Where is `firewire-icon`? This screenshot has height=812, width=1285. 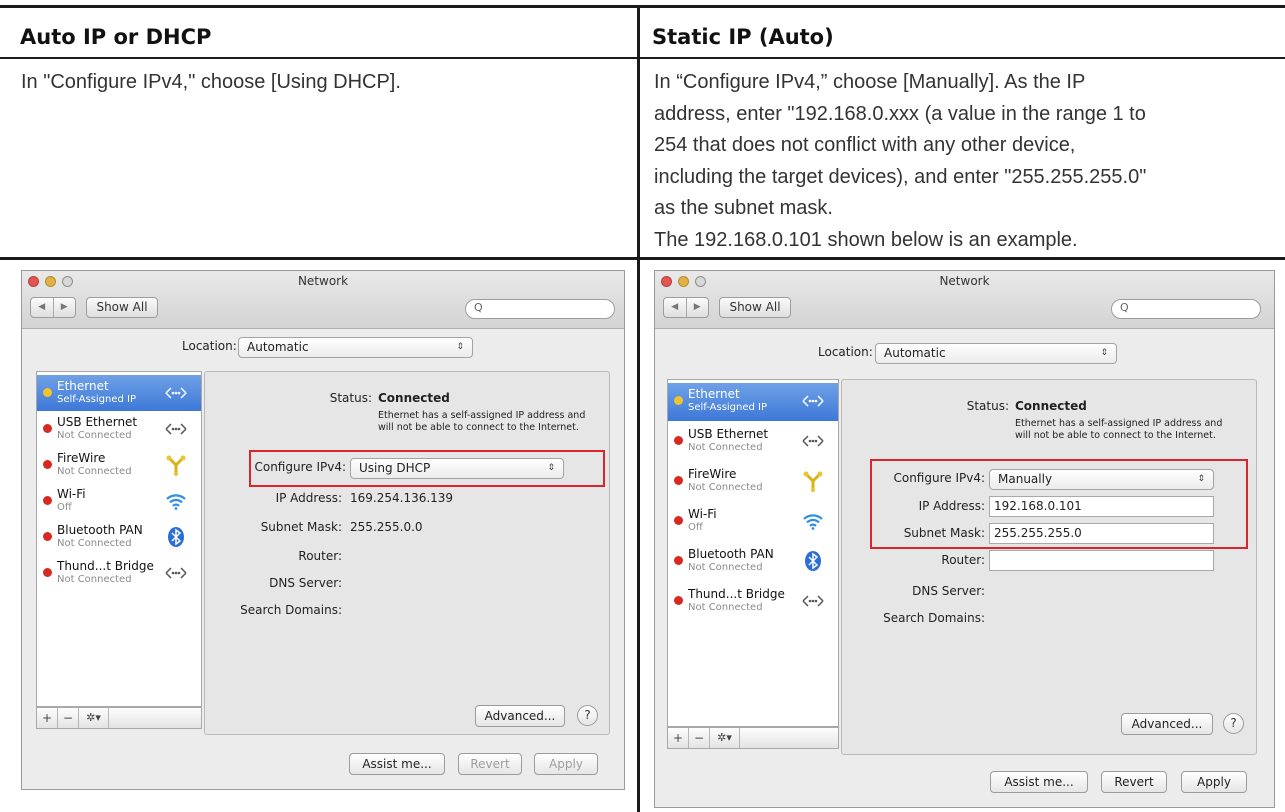 firewire-icon is located at coordinates (813, 481).